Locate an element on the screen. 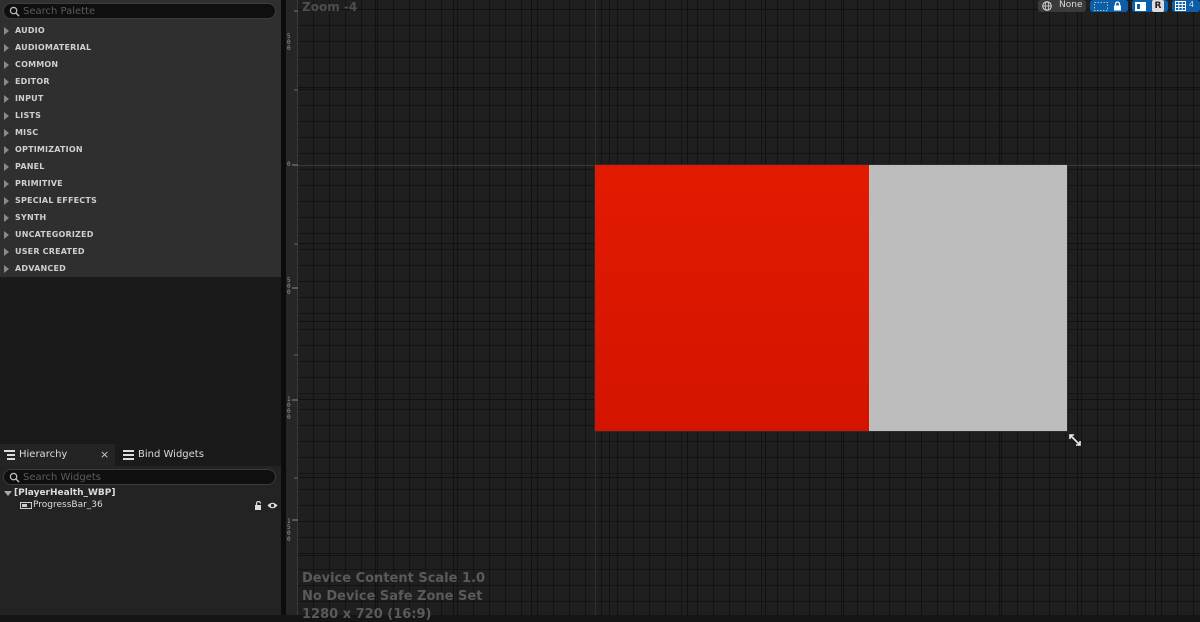 Image resolution: width=1200 pixels, height=622 pixels. visibility-eye-icon is located at coordinates (272, 505).